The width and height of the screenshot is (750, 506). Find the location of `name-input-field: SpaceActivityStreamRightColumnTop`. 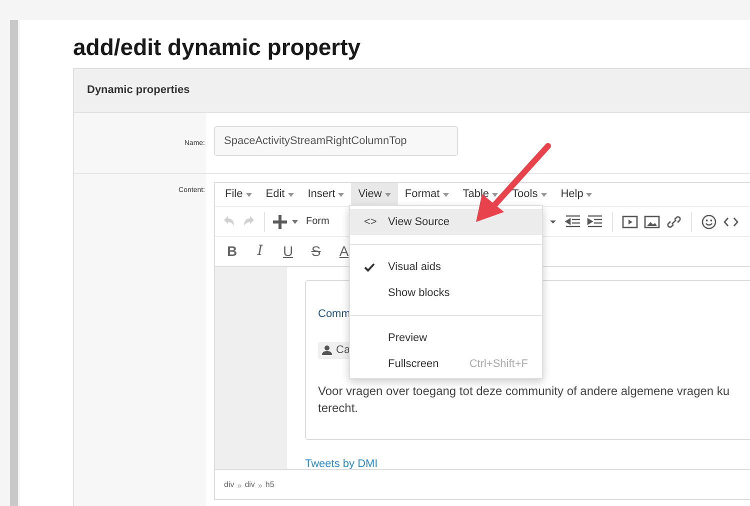

name-input-field: SpaceActivityStreamRightColumnTop is located at coordinates (336, 141).